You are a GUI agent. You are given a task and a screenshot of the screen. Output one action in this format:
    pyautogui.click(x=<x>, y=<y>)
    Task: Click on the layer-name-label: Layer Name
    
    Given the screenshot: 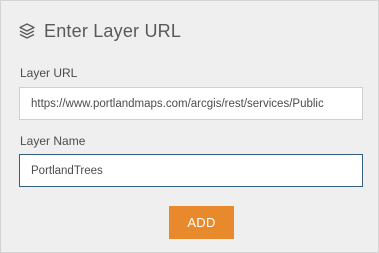 What is the action you would take?
    pyautogui.click(x=53, y=141)
    